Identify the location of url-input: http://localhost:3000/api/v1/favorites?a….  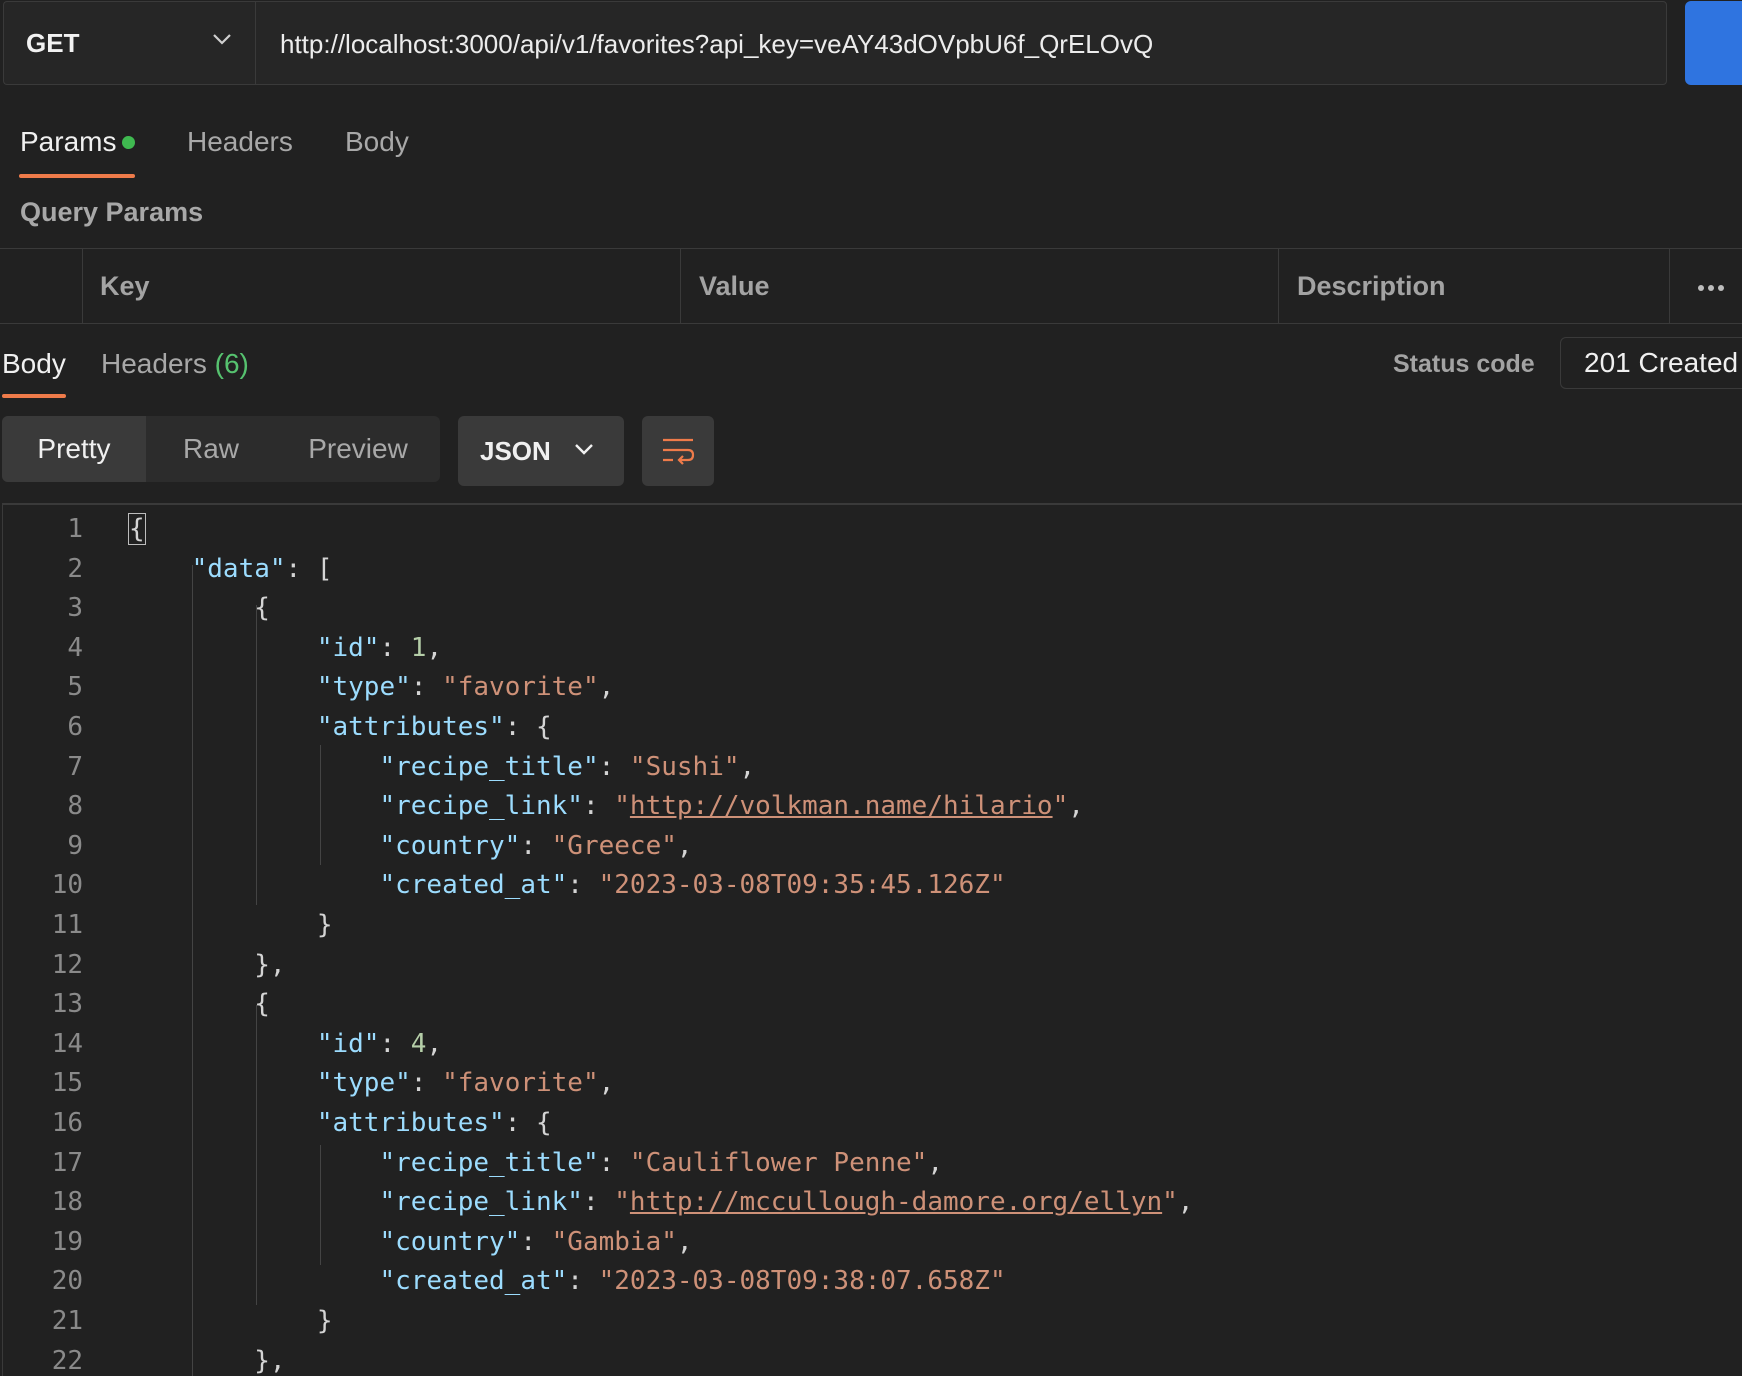
(961, 43).